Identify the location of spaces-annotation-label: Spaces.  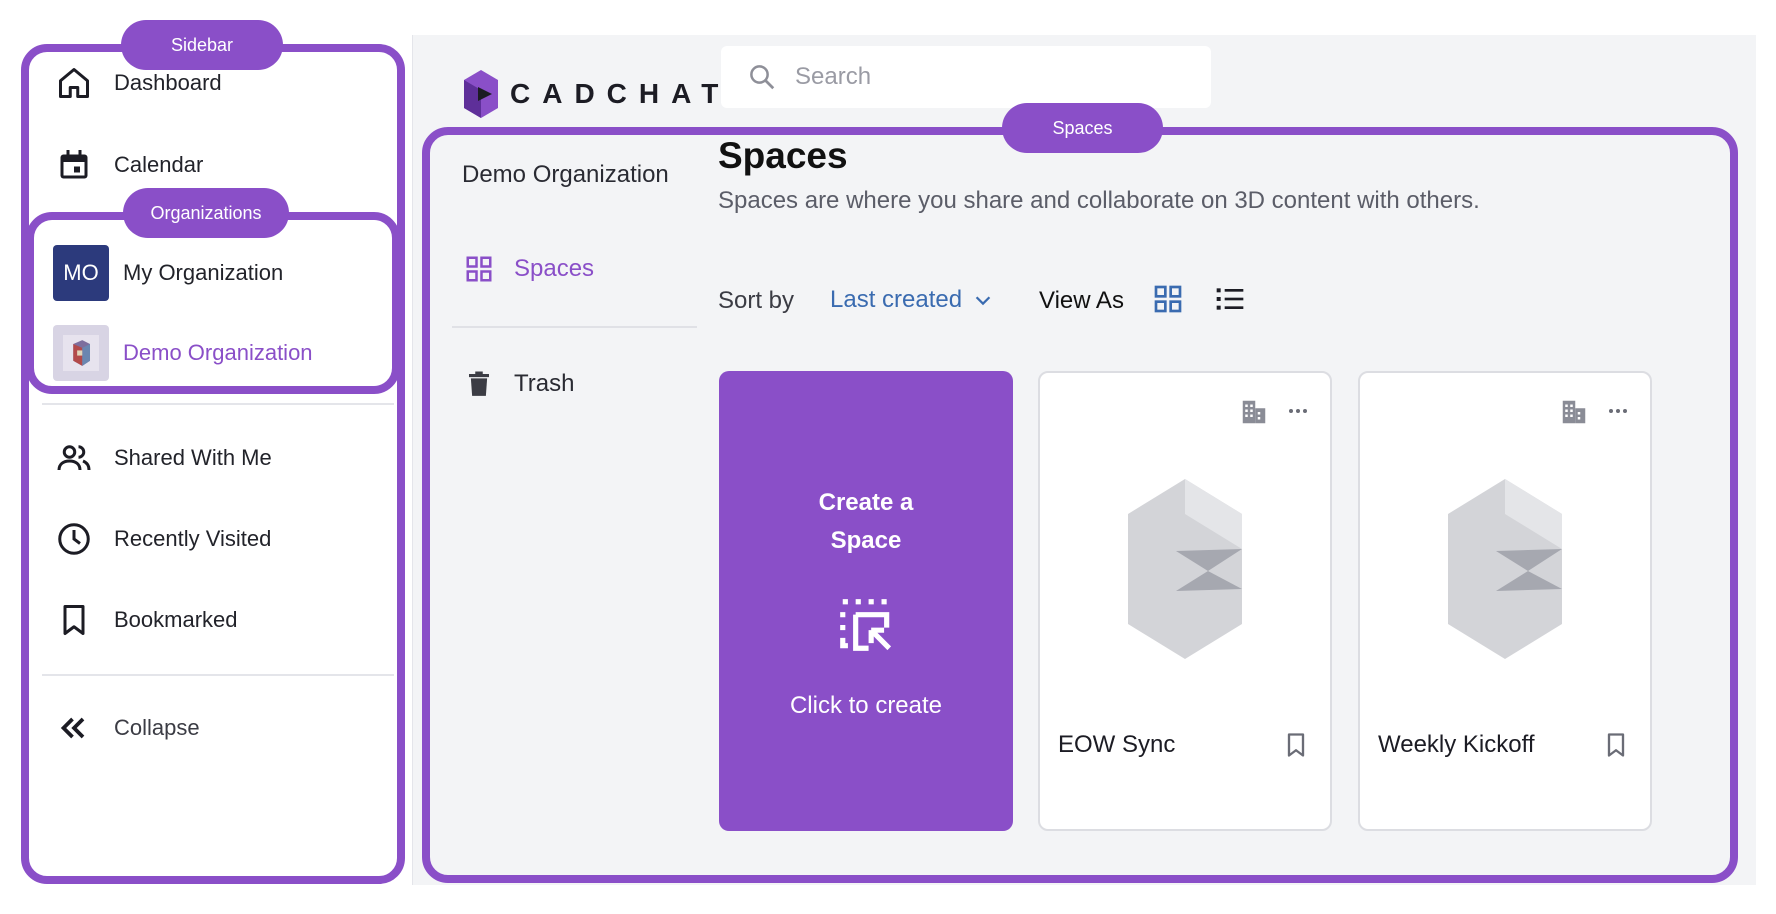
(1082, 128).